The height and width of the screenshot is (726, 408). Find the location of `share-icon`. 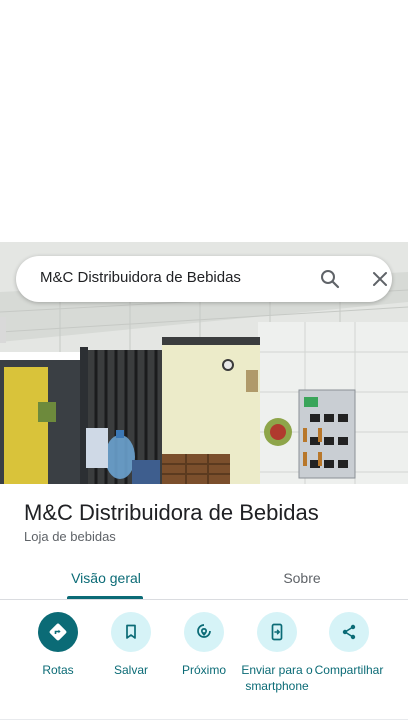

share-icon is located at coordinates (349, 632).